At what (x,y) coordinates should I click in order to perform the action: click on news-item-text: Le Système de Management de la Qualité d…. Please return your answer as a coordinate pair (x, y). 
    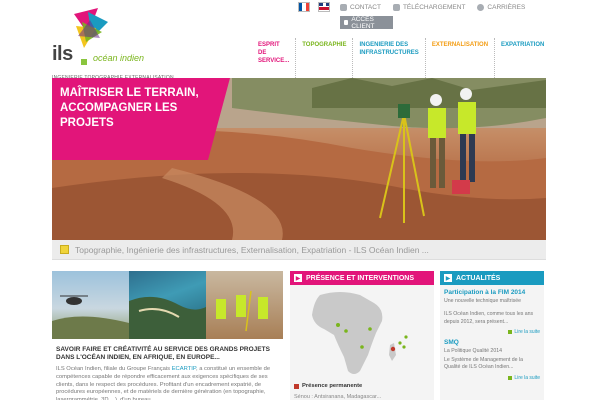
    Looking at the image, I should click on (484, 364).